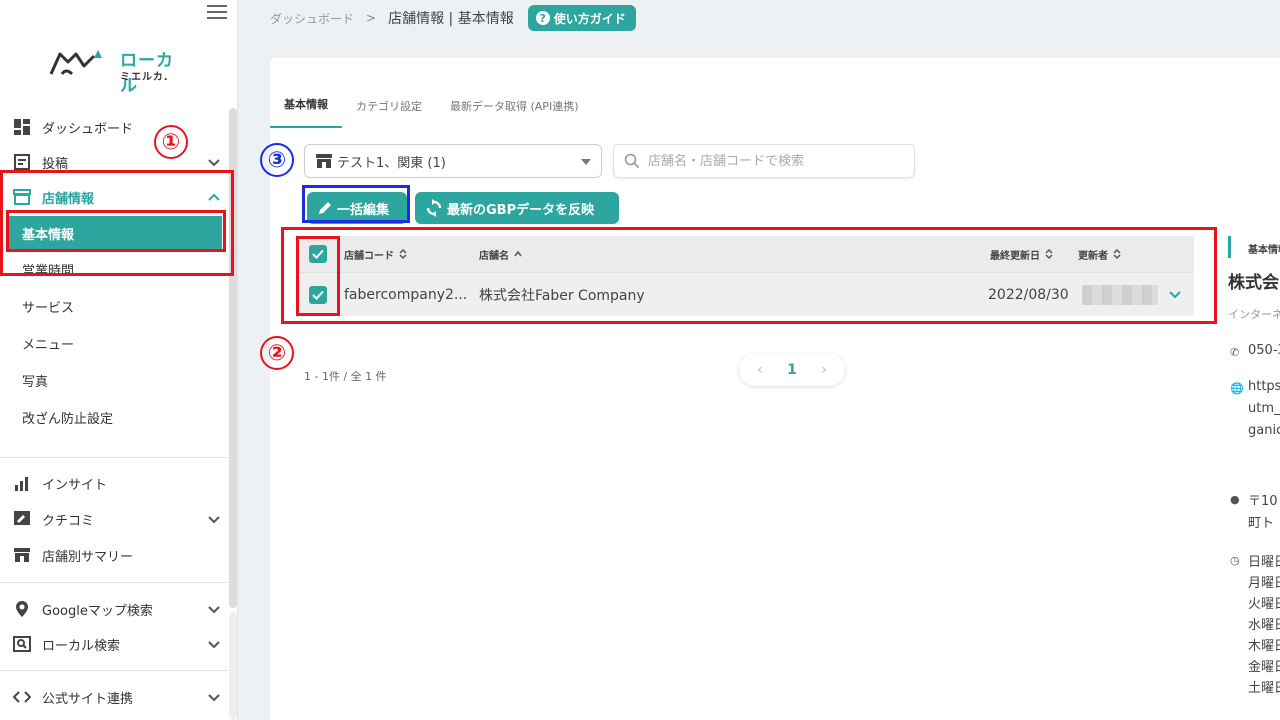  Describe the element at coordinates (97, 611) in the screenshot. I see `sidebar-item-label: Googleマップ検索` at that location.